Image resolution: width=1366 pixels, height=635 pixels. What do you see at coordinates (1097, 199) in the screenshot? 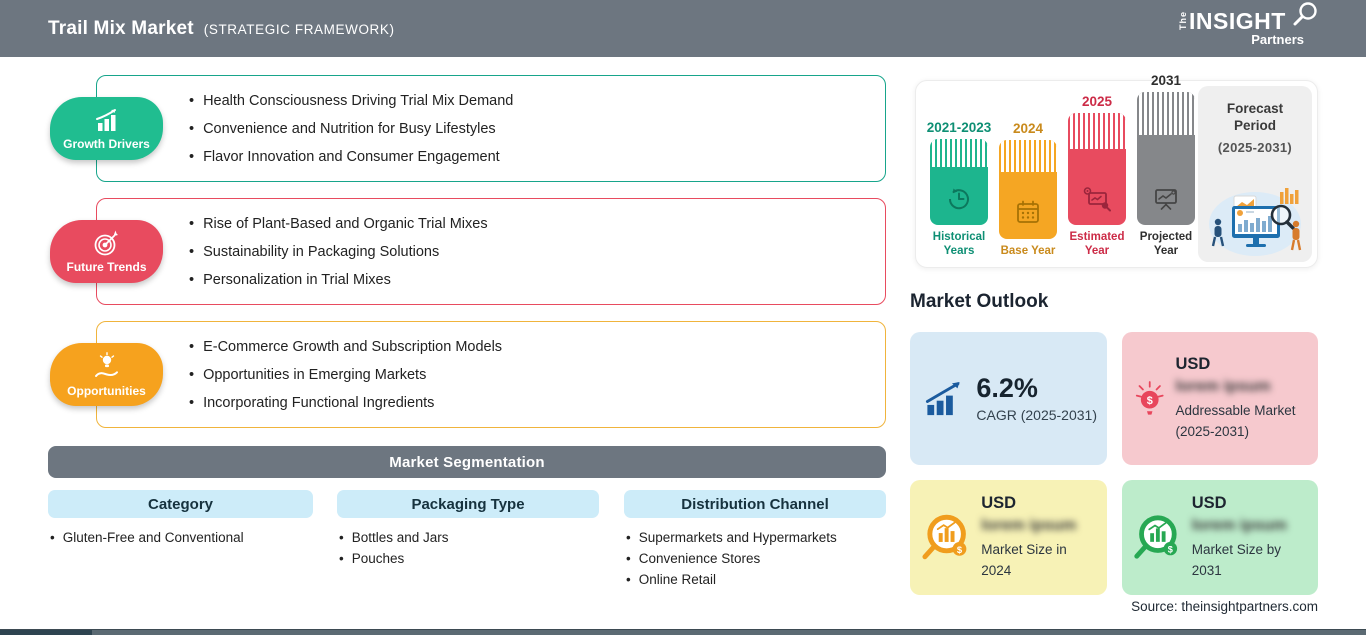
I see `estimate-analysis-icon` at bounding box center [1097, 199].